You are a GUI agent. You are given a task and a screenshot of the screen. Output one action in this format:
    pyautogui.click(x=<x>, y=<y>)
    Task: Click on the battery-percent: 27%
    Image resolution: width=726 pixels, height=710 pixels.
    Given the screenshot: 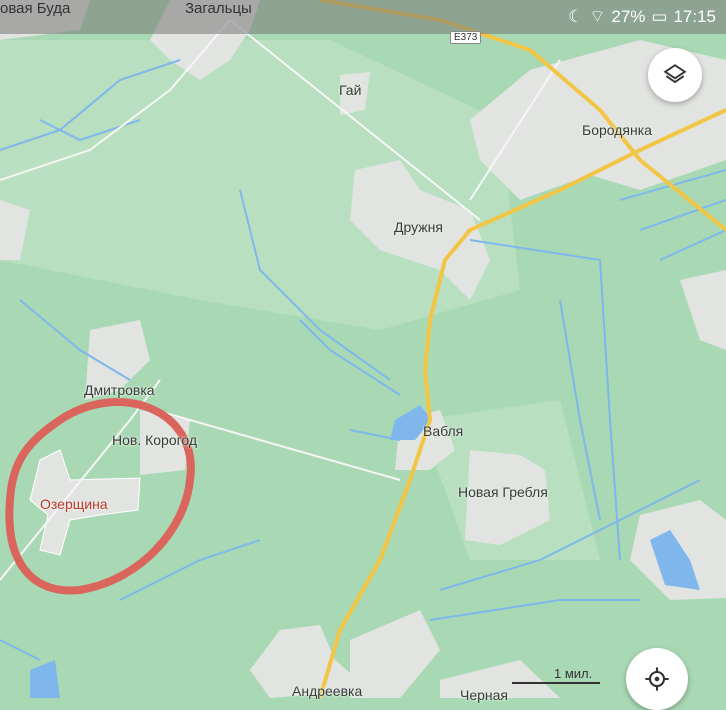 What is the action you would take?
    pyautogui.click(x=628, y=16)
    